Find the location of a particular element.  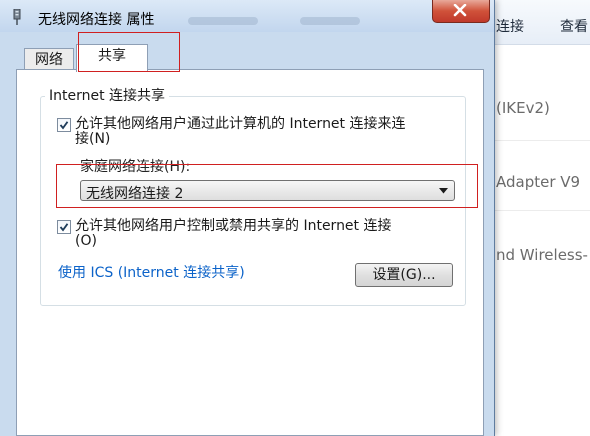

adapter-list-item: (IKEv2) is located at coordinates (523, 108).